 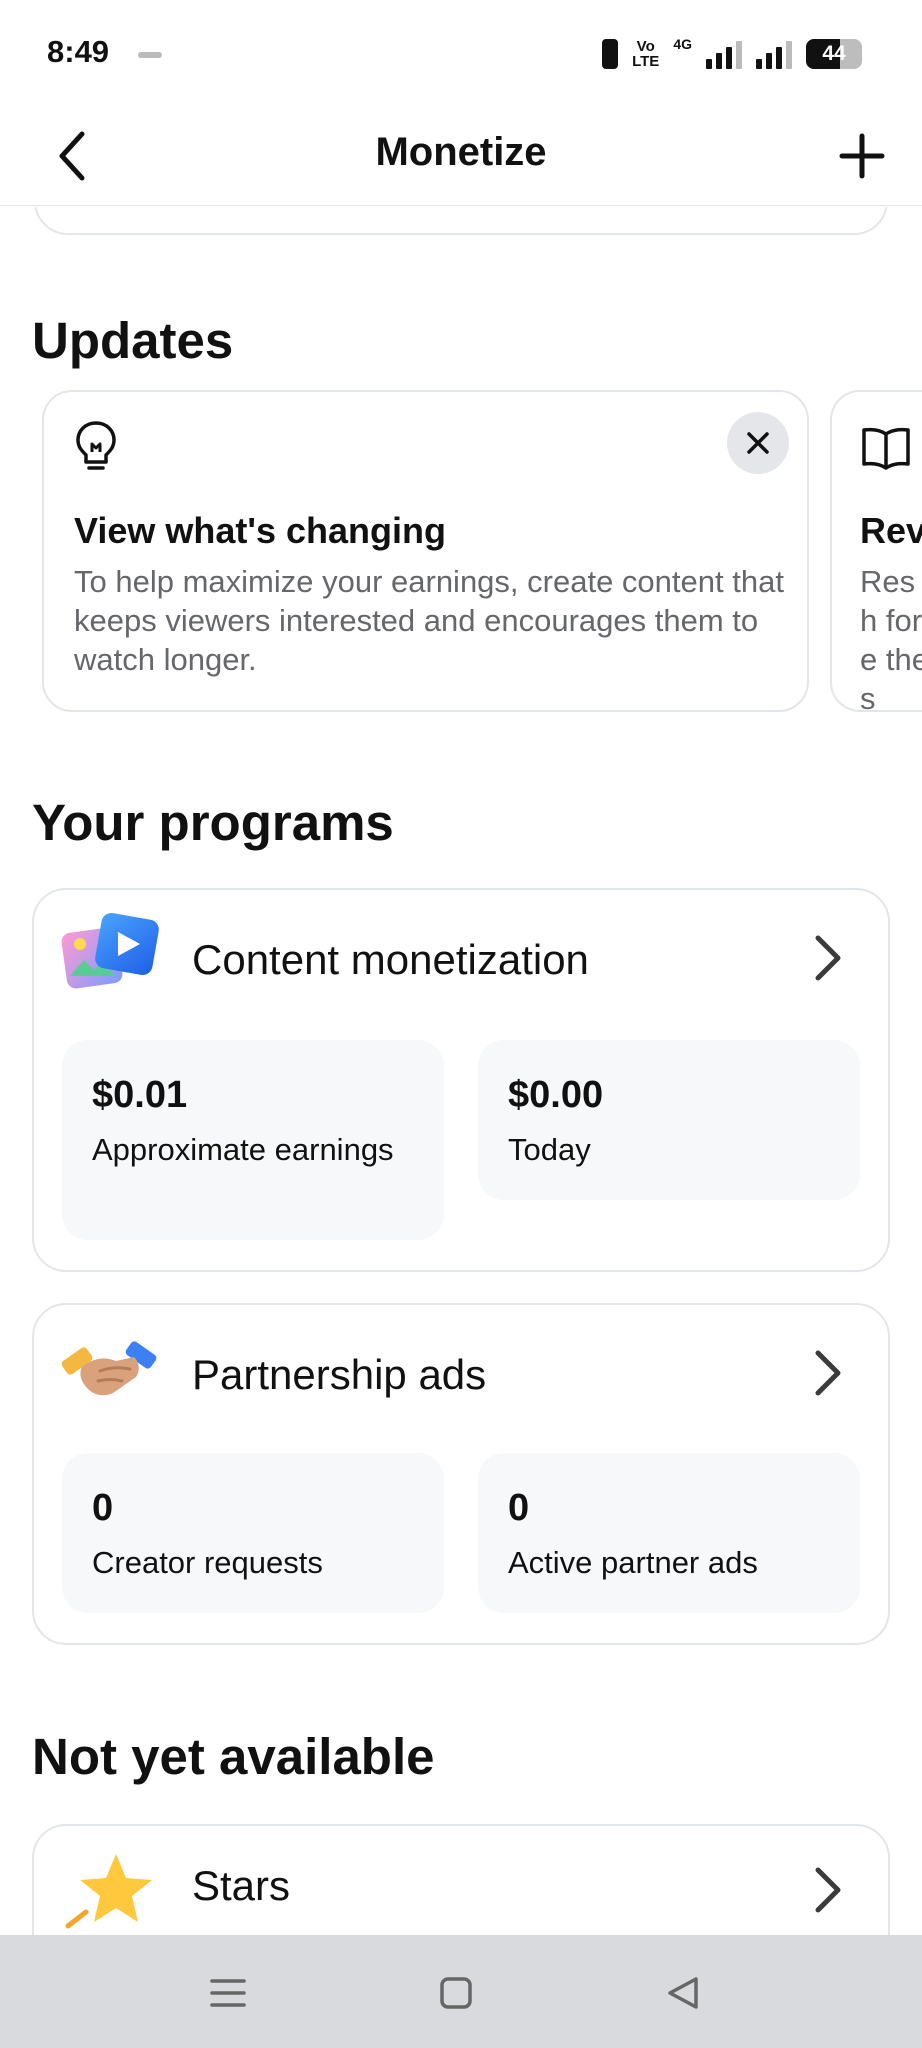 What do you see at coordinates (891, 530) in the screenshot?
I see `update-title: Rev` at bounding box center [891, 530].